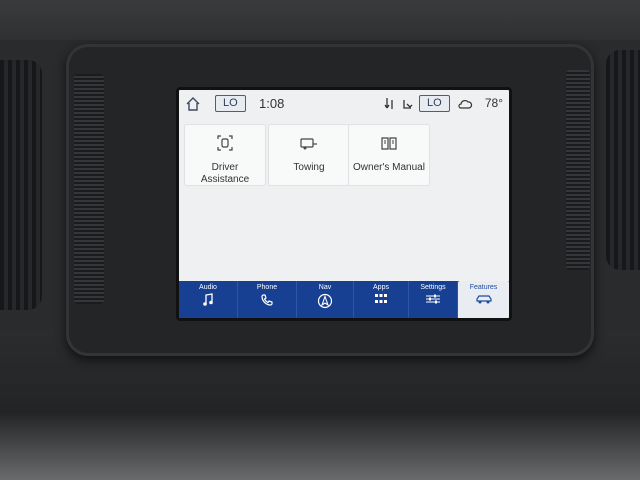  Describe the element at coordinates (267, 287) in the screenshot. I see `nav-phone-label: Phone` at that location.